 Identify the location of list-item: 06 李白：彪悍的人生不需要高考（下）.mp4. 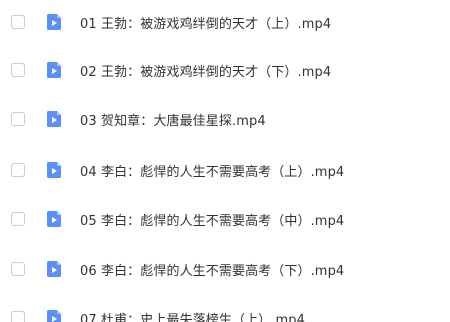
(225, 269).